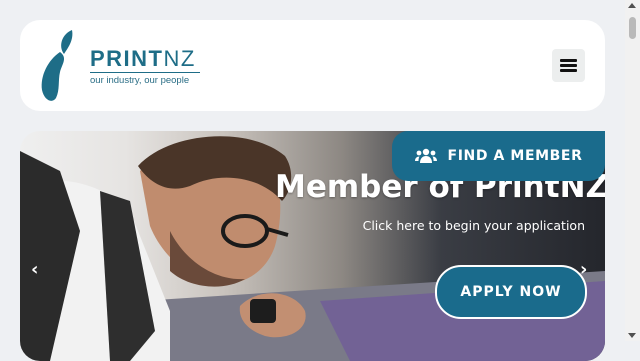 This screenshot has width=640, height=361. What do you see at coordinates (632, 335) in the screenshot?
I see `scroll-down-icon` at bounding box center [632, 335].